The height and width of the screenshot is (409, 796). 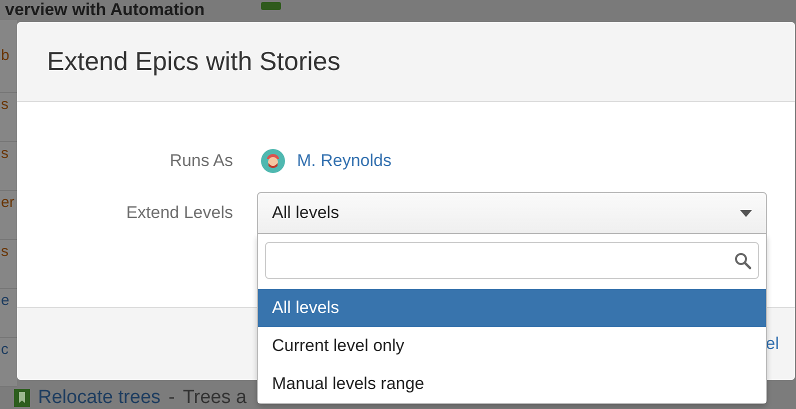 I want to click on item-description: Trees a, so click(x=214, y=398).